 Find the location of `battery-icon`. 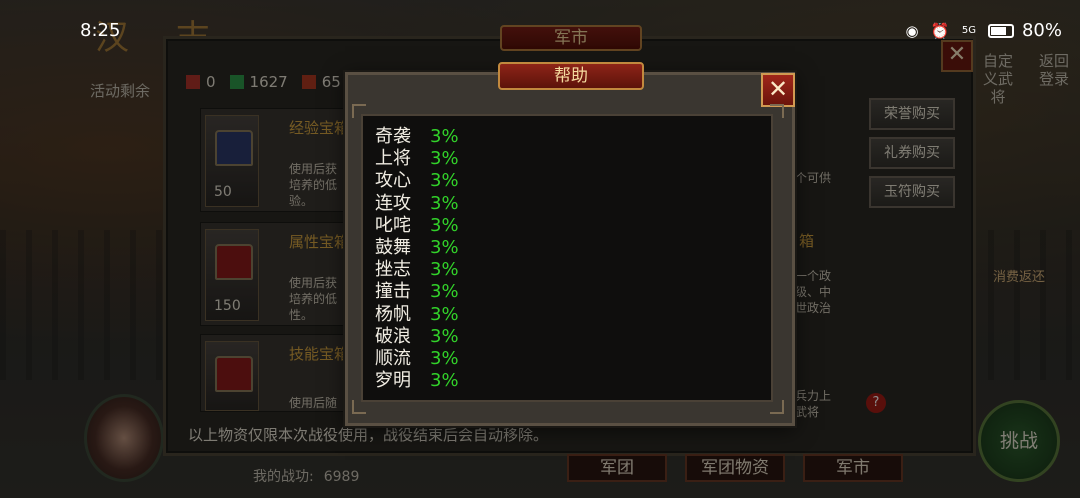

battery-icon is located at coordinates (1000, 30).